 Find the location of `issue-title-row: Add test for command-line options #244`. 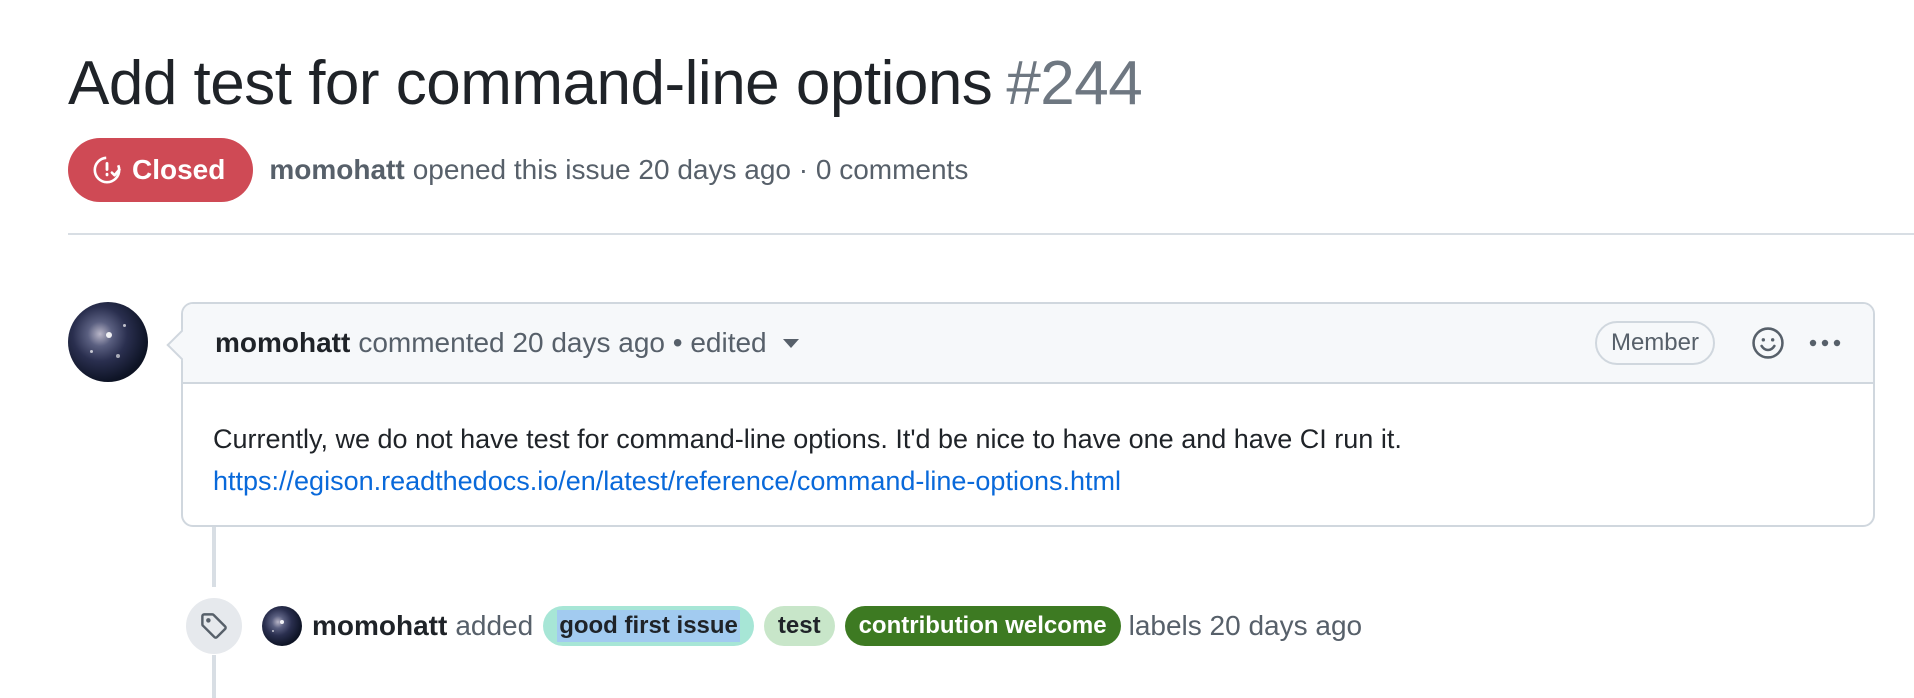

issue-title-row: Add test for command-line options #244 is located at coordinates (605, 84).